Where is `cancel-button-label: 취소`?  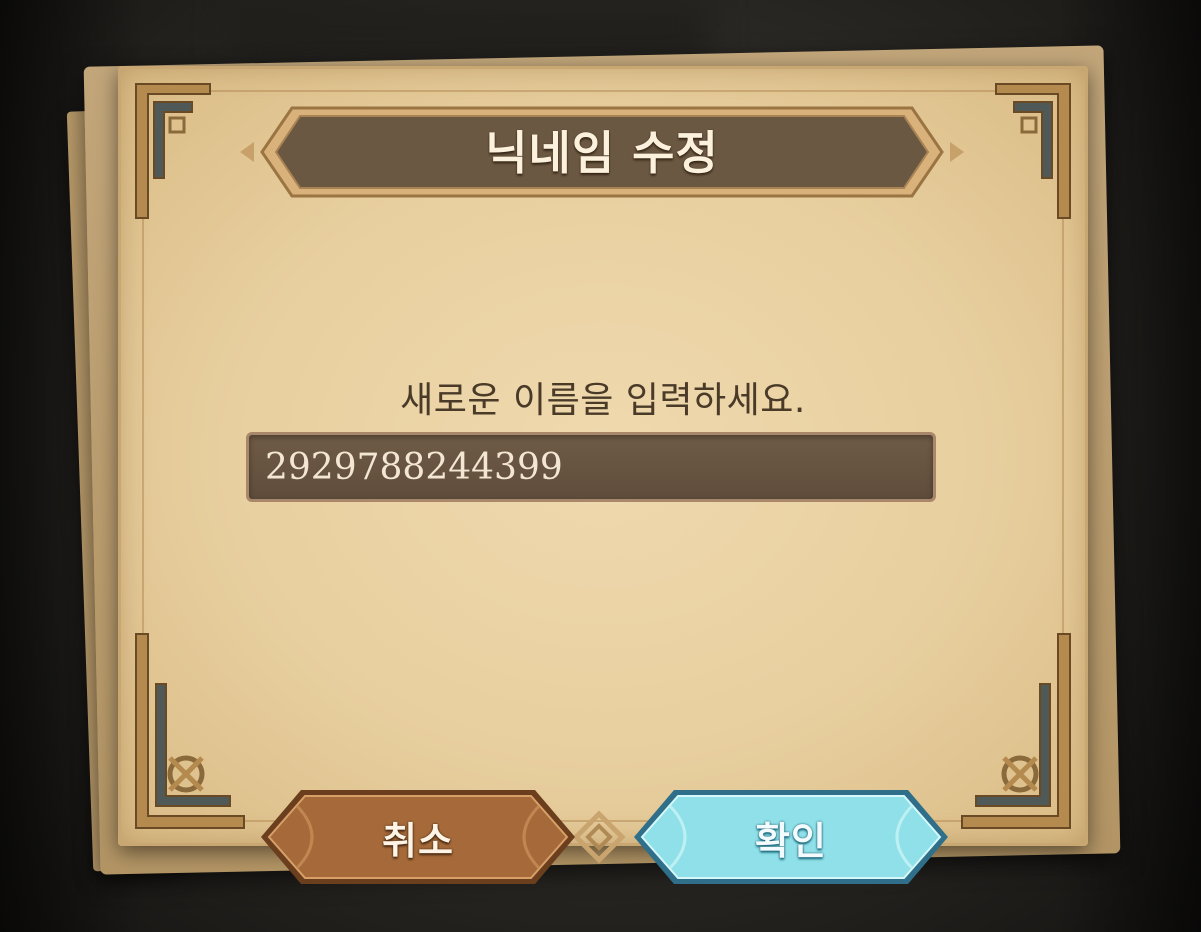 cancel-button-label: 취소 is located at coordinates (418, 840).